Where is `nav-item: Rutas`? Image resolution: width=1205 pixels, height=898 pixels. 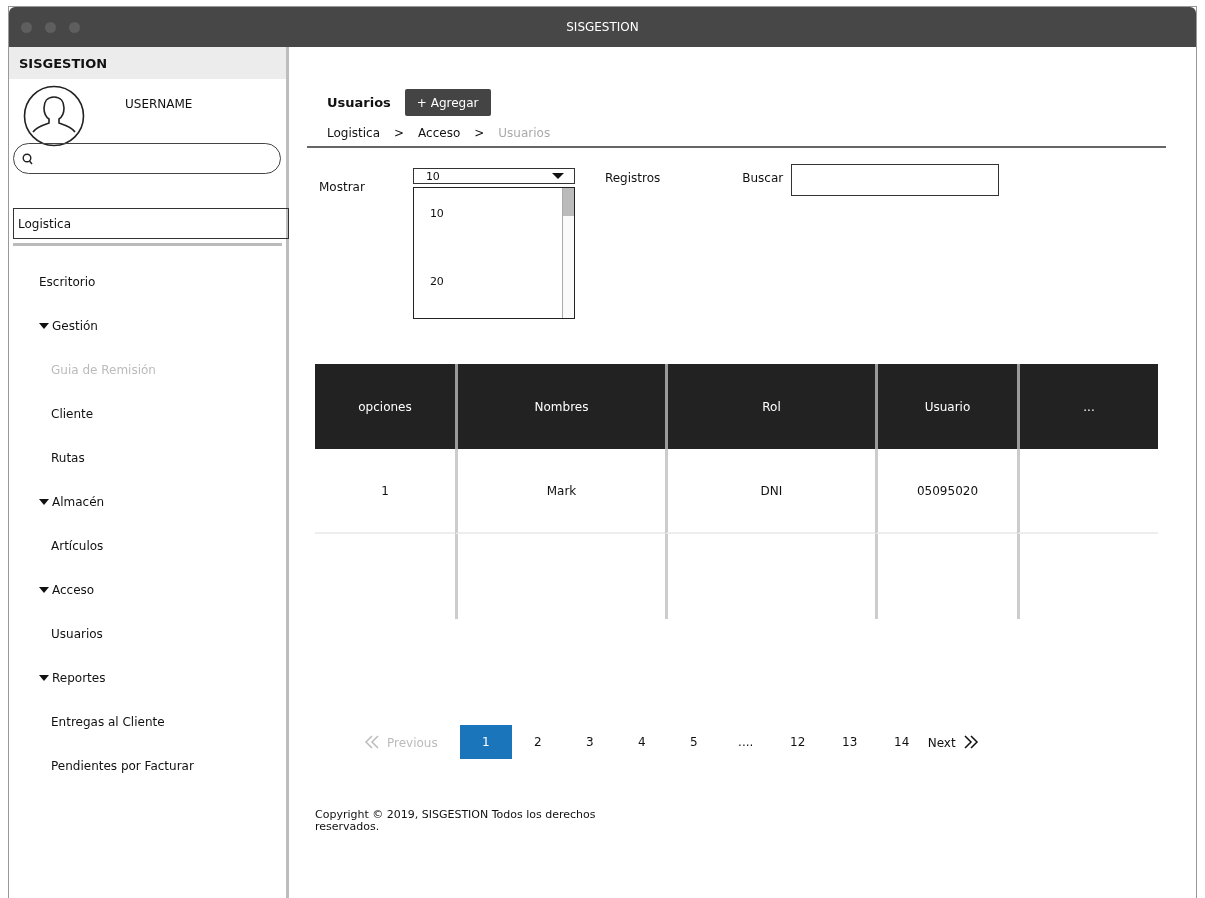
nav-item: Rutas is located at coordinates (147, 458).